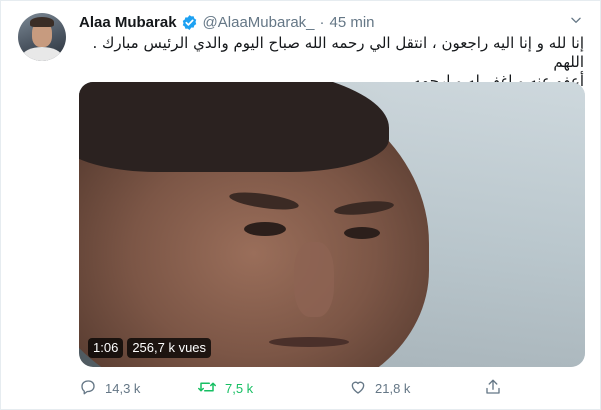 Image resolution: width=601 pixels, height=410 pixels. Describe the element at coordinates (207, 388) in the screenshot. I see `retweet-icon` at that location.